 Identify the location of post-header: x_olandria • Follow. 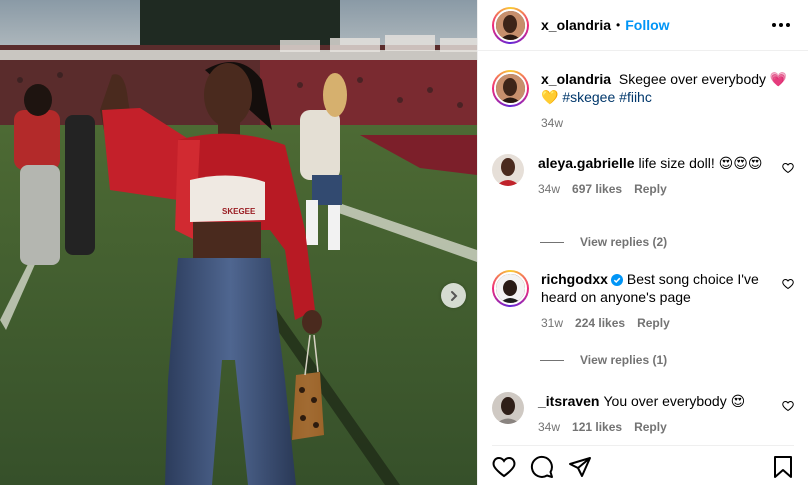
(643, 25).